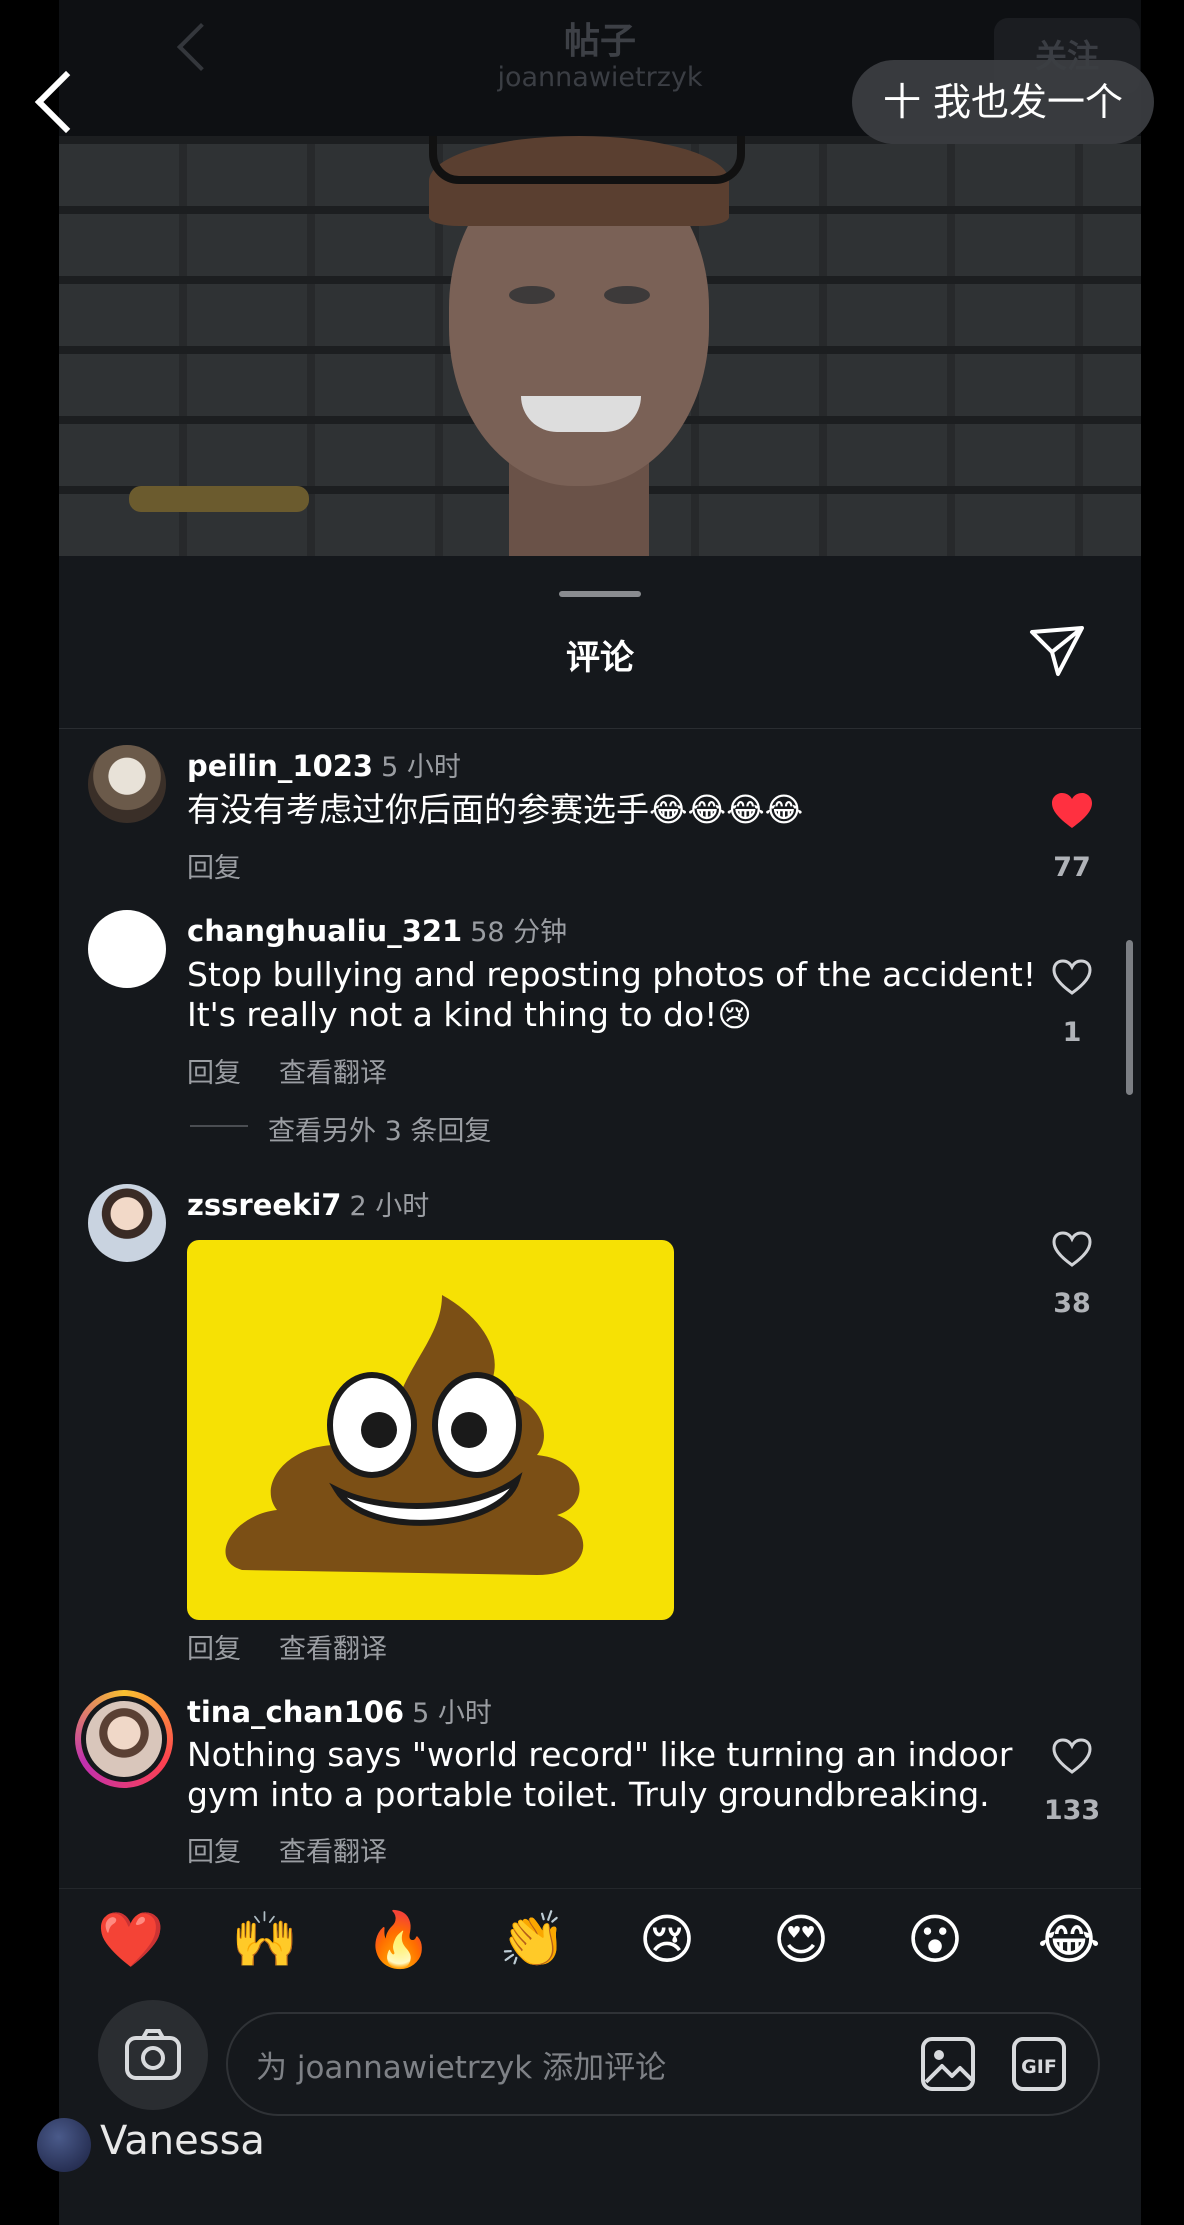 The width and height of the screenshot is (1184, 2225). I want to click on like-count: 77, so click(1072, 867).